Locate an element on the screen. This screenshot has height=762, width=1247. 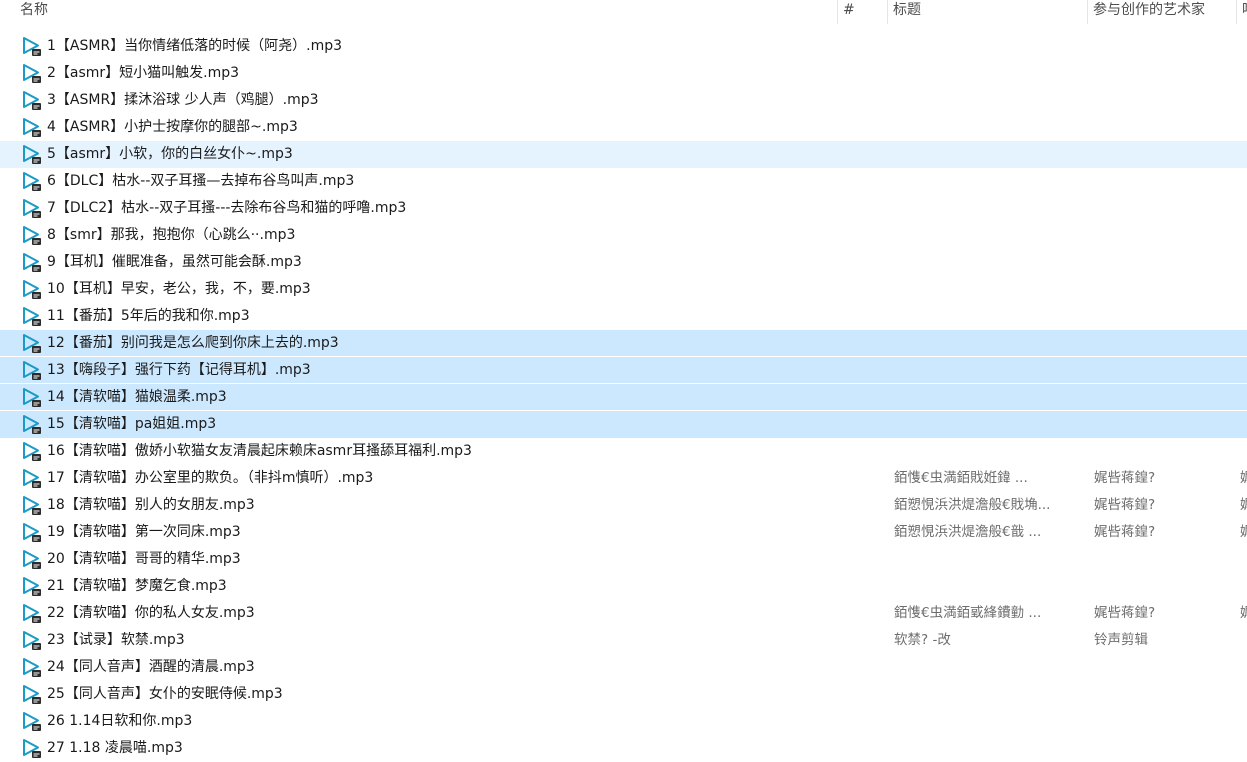
file-row: 13【嗨段子】强行下药【记得耳机】.mp3 is located at coordinates (623, 370).